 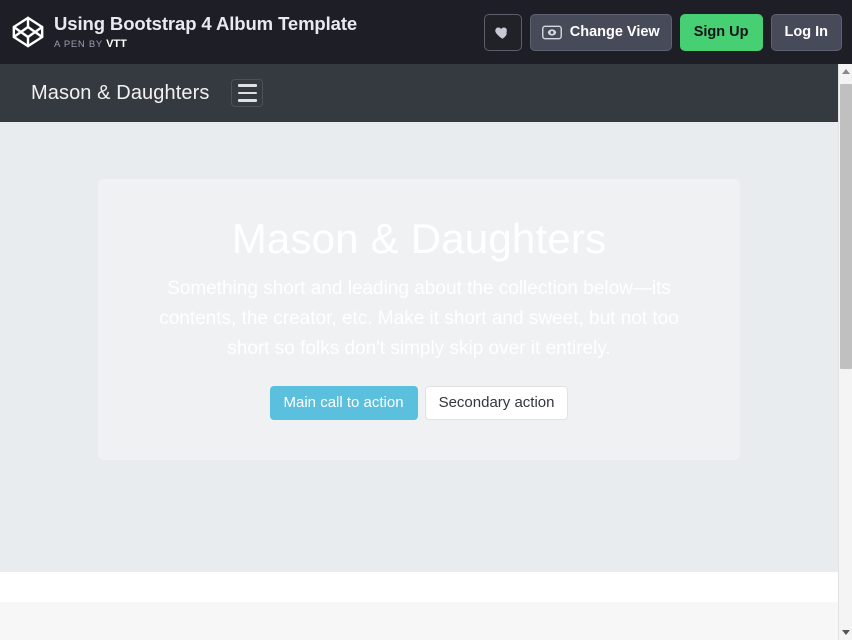 I want to click on eye-icon, so click(x=551, y=32).